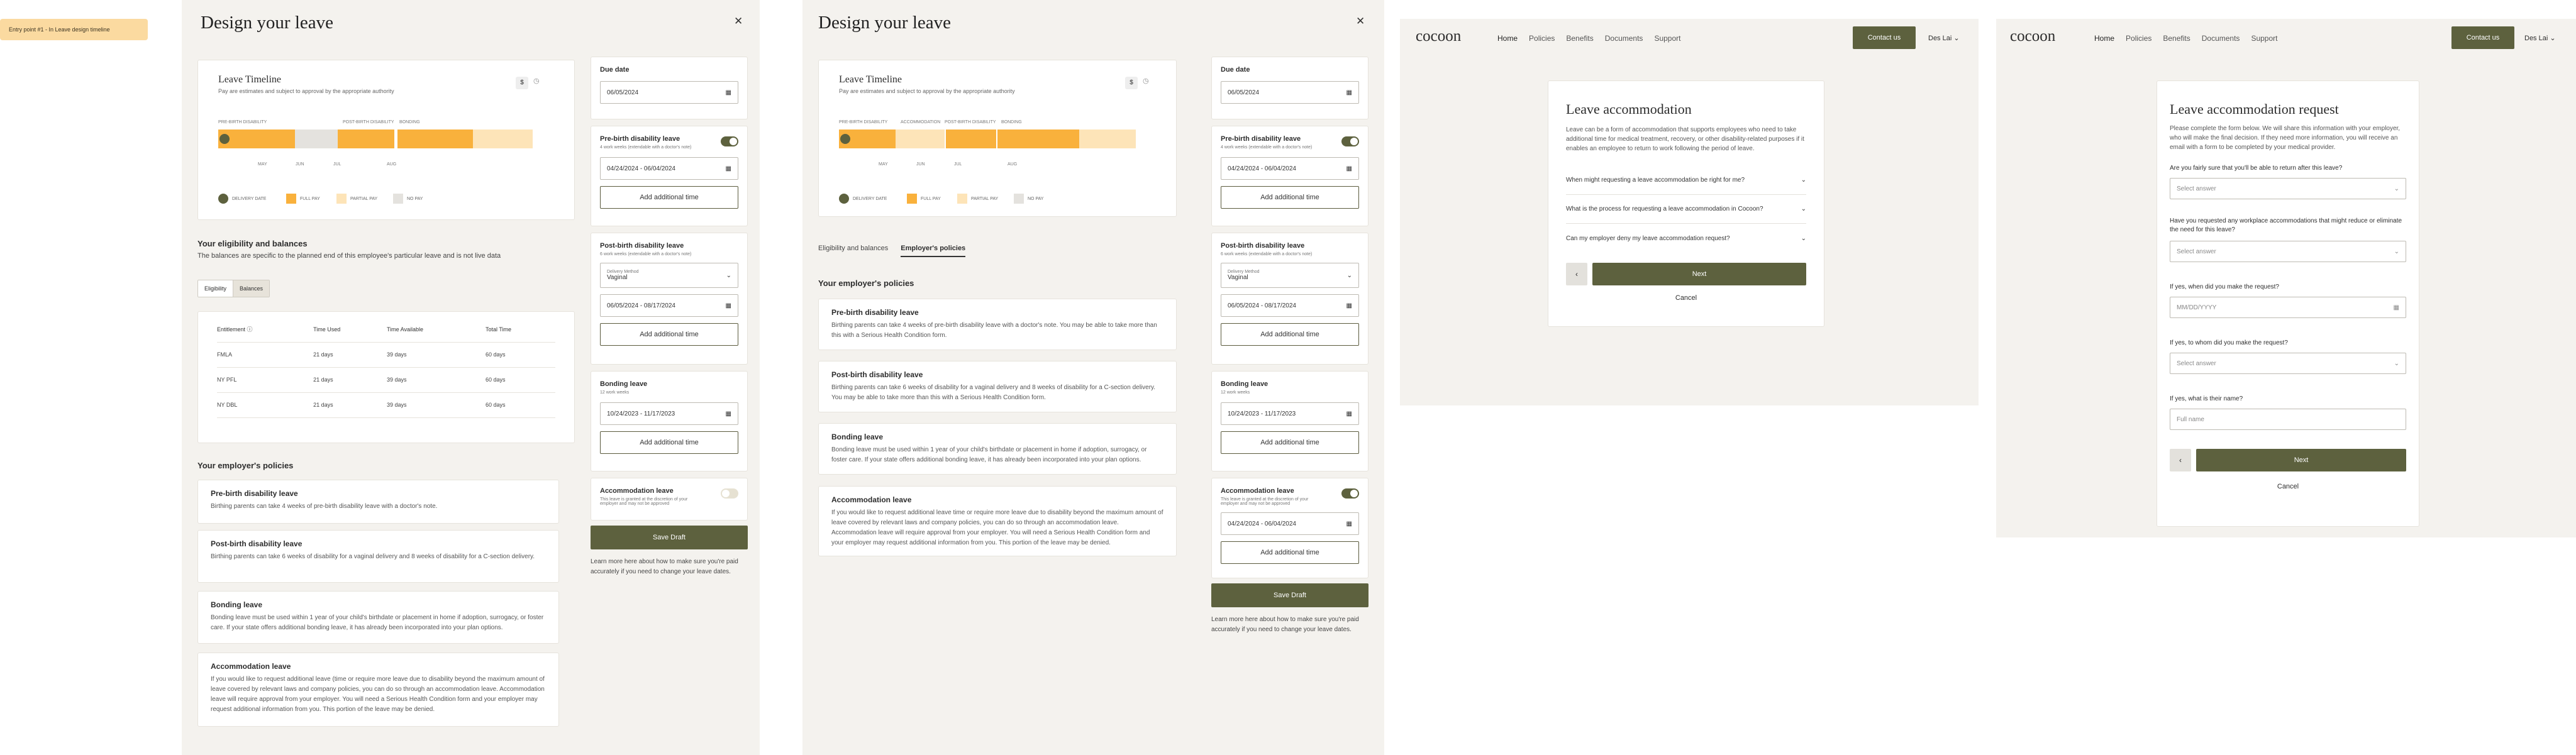 The width and height of the screenshot is (2576, 755). What do you see at coordinates (2288, 251) in the screenshot?
I see `q2-select: Select answer ⌄` at bounding box center [2288, 251].